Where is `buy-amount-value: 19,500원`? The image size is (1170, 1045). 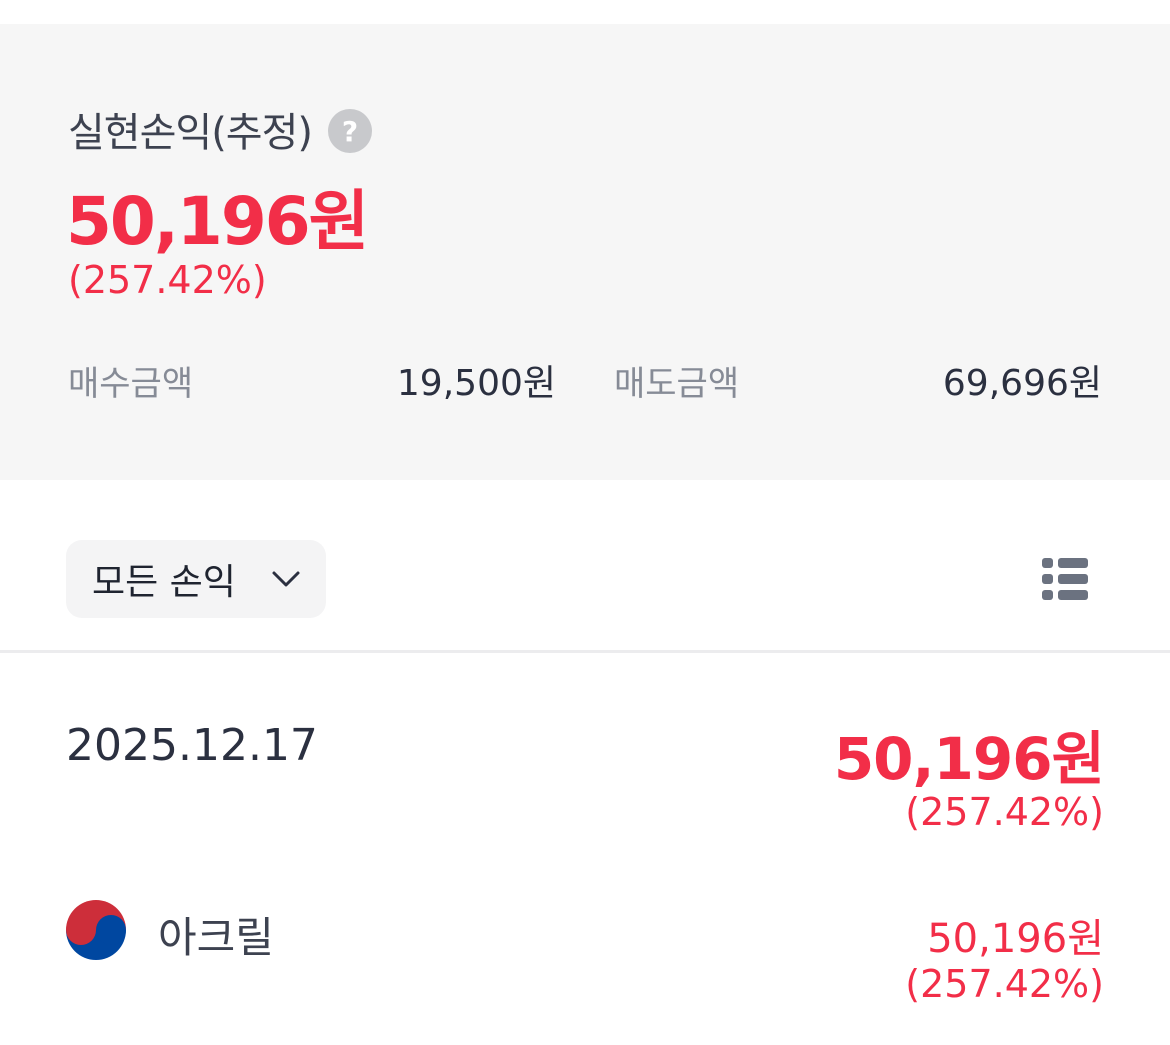
buy-amount-value: 19,500원 is located at coordinates (476, 383).